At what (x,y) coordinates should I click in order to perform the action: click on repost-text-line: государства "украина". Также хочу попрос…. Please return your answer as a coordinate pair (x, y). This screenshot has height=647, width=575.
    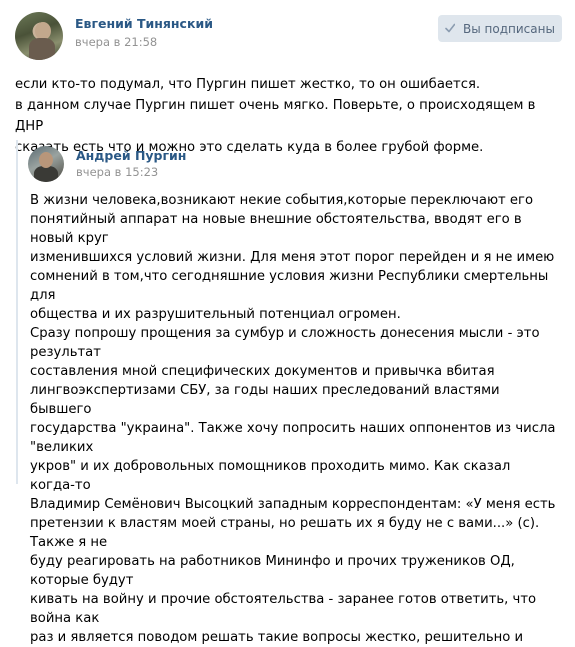
    Looking at the image, I should click on (293, 438).